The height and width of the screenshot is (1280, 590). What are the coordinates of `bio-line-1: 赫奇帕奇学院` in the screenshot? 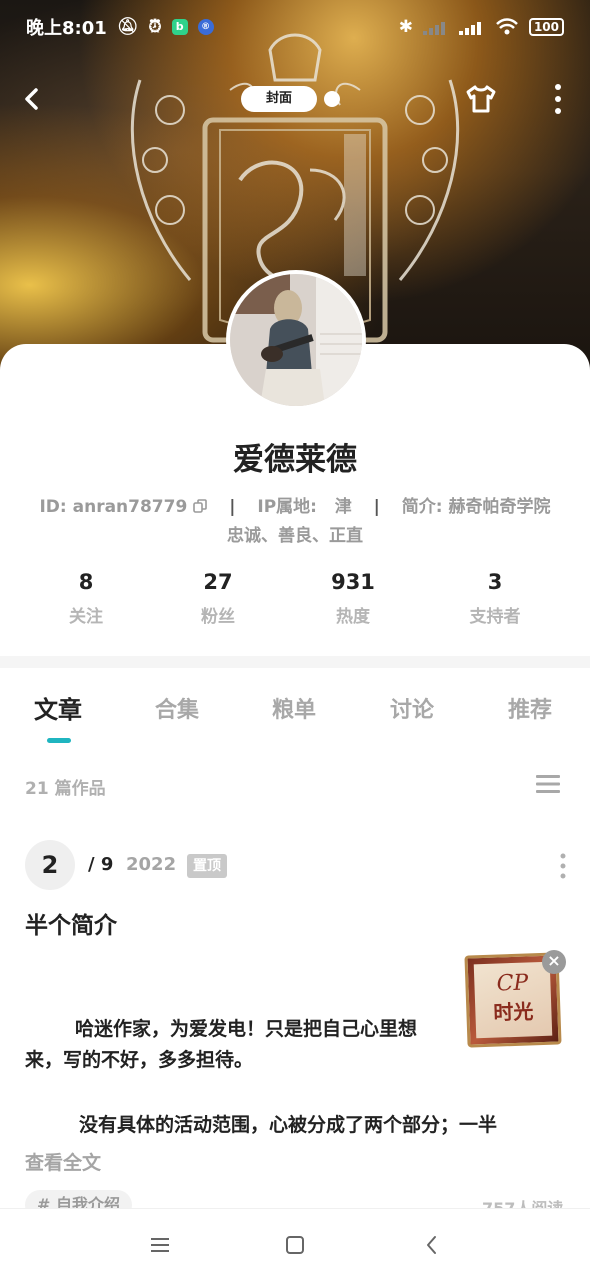 It's located at (499, 507).